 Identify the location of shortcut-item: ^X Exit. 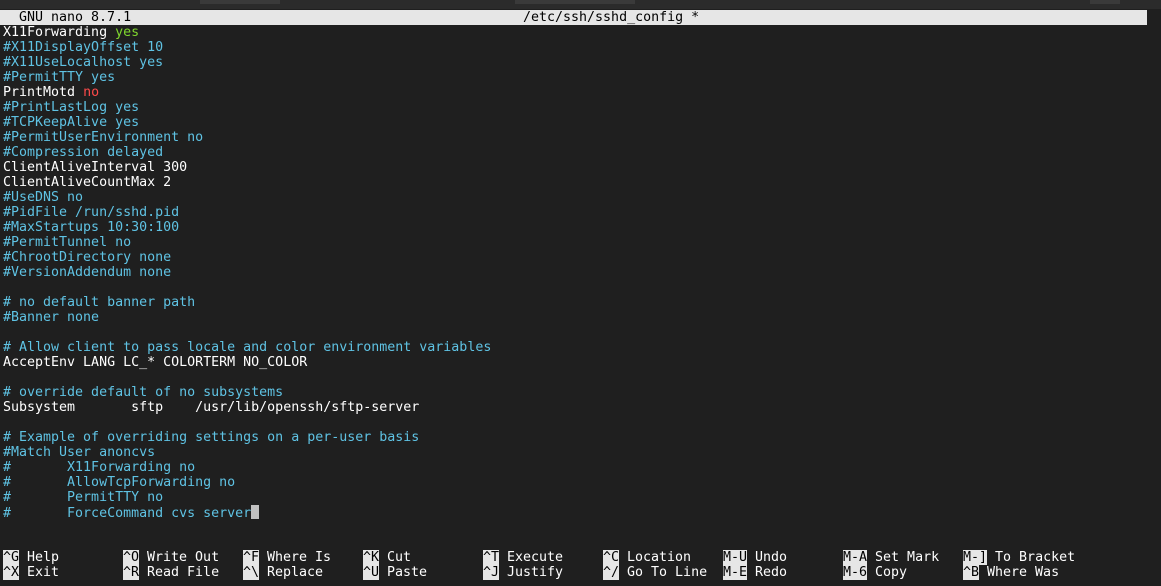
(31, 572).